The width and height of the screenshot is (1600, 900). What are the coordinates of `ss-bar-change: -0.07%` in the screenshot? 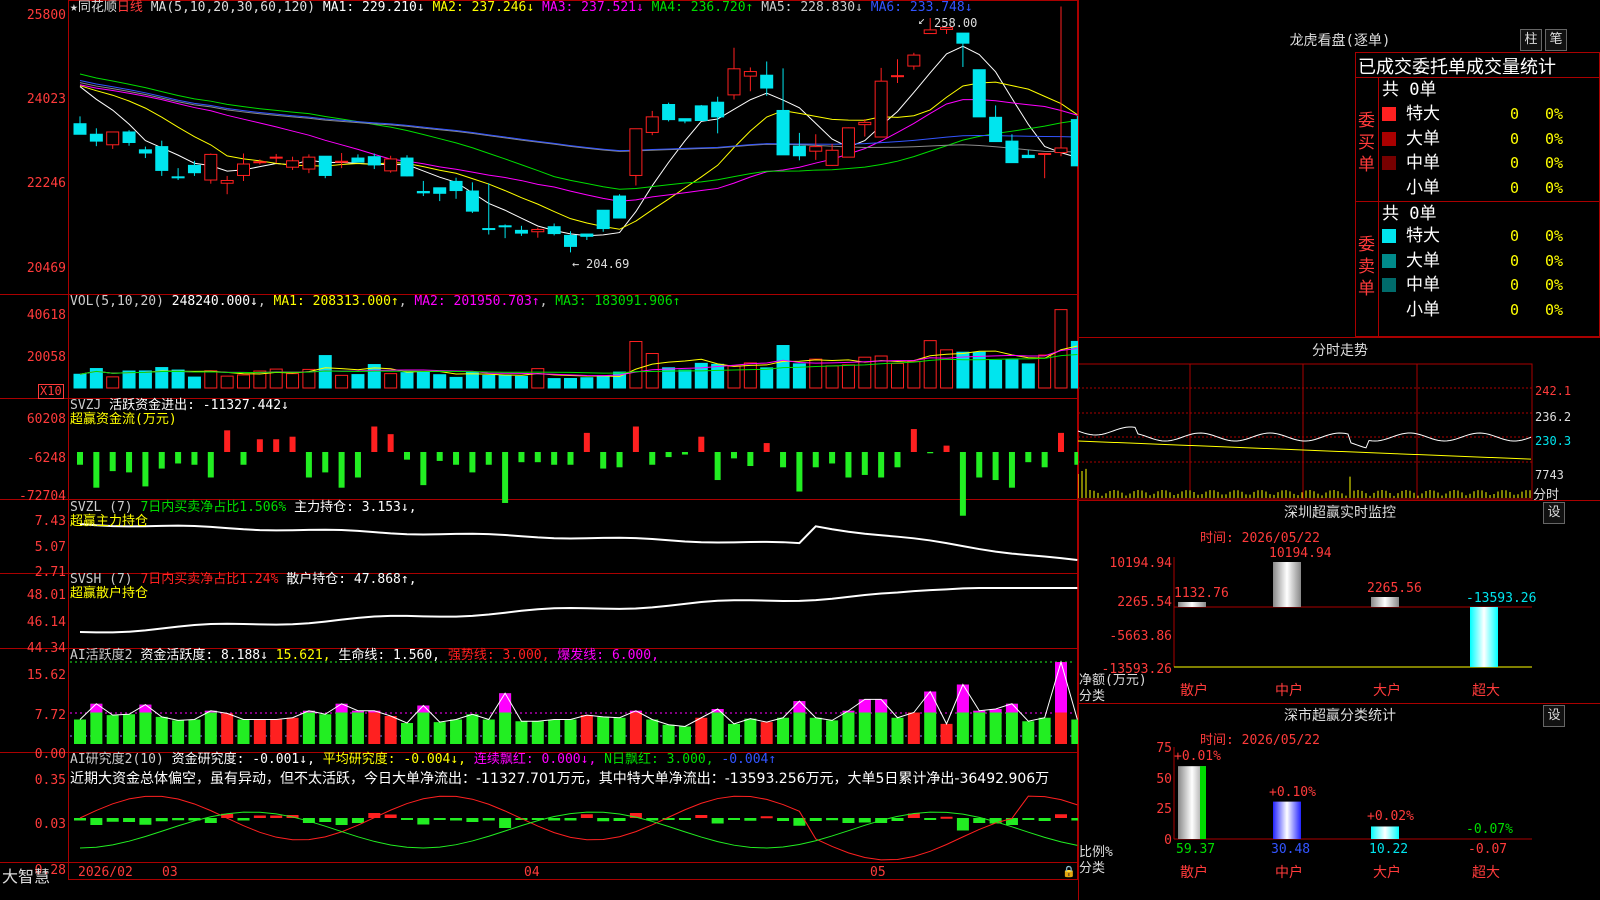 It's located at (1489, 829).